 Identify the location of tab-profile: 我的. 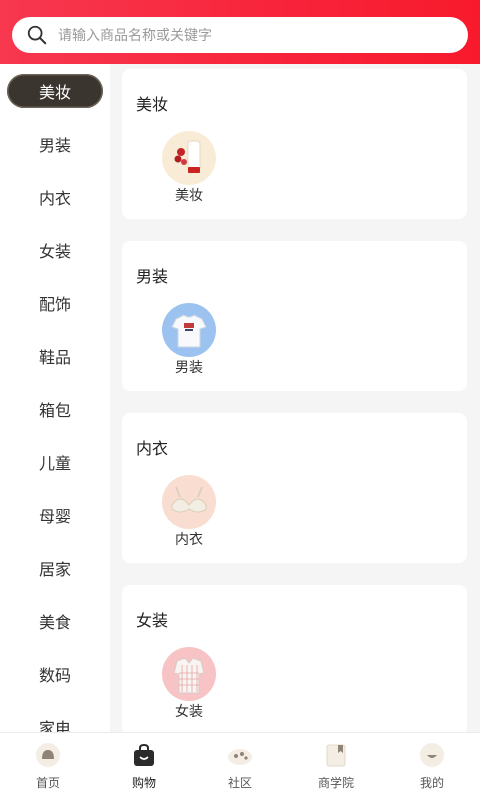
(432, 766).